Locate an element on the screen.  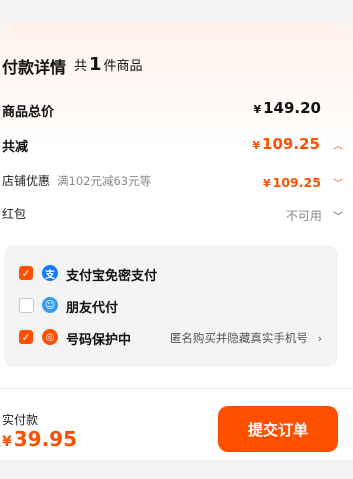
option-alipay: ✓ 支 支付宝免密支付 is located at coordinates (171, 265).